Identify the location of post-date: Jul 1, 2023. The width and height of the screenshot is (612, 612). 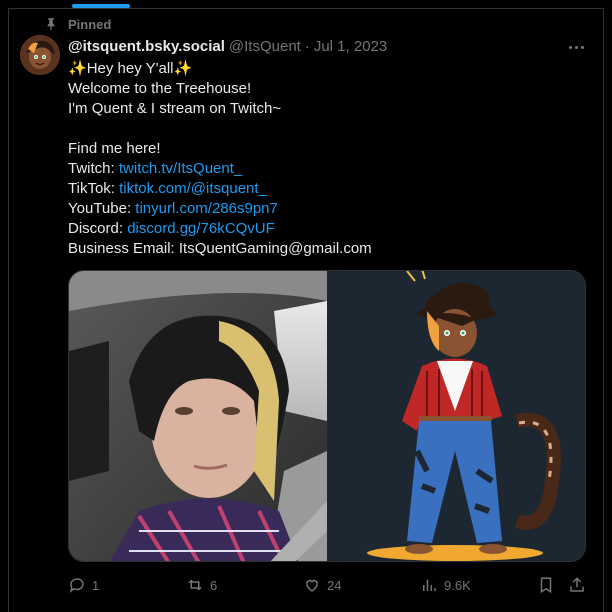
(350, 46).